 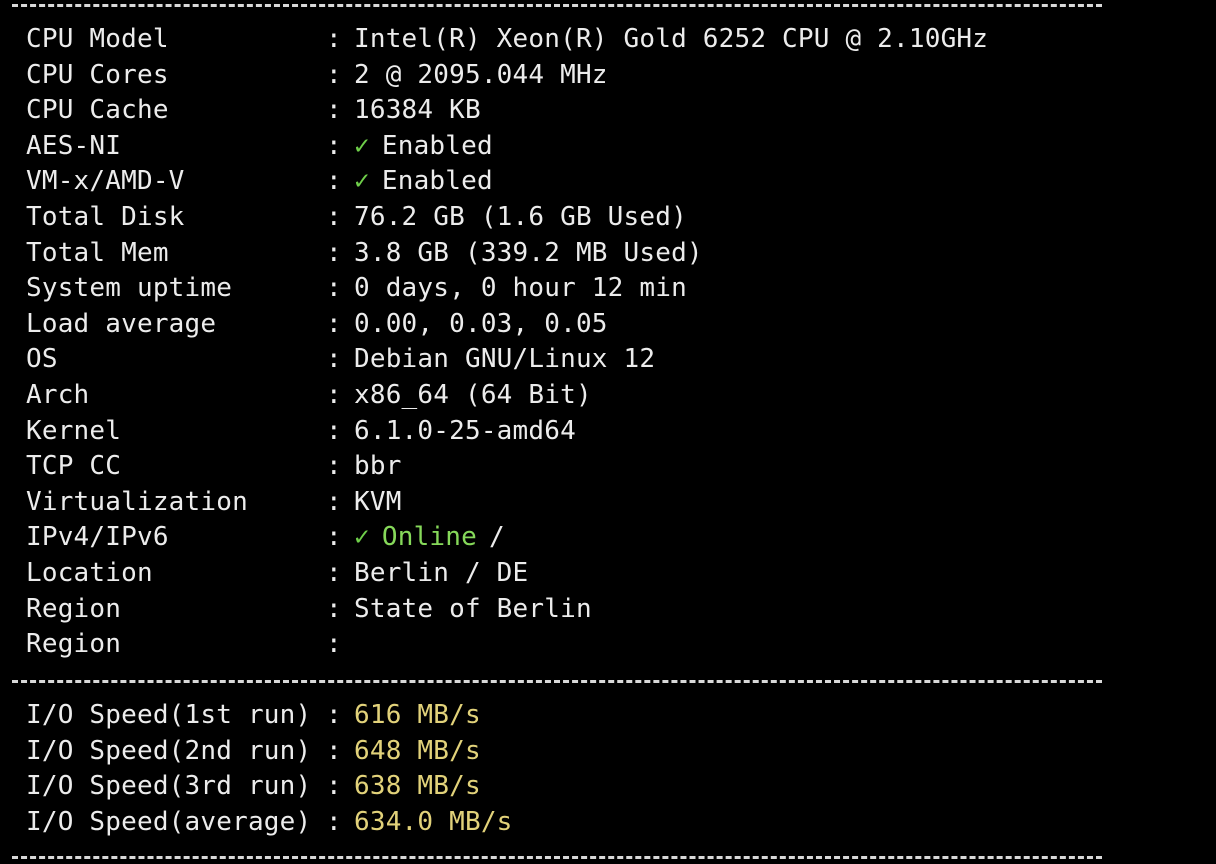 What do you see at coordinates (74, 466) in the screenshot?
I see `info-label: TCP CC` at bounding box center [74, 466].